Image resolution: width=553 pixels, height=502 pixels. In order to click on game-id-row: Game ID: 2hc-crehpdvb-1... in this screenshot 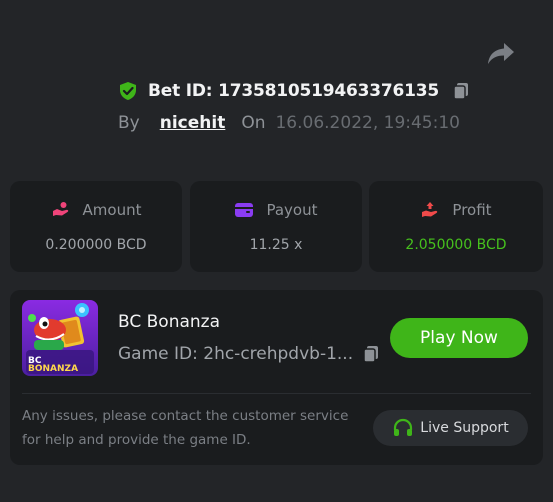, I will do `click(249, 354)`.